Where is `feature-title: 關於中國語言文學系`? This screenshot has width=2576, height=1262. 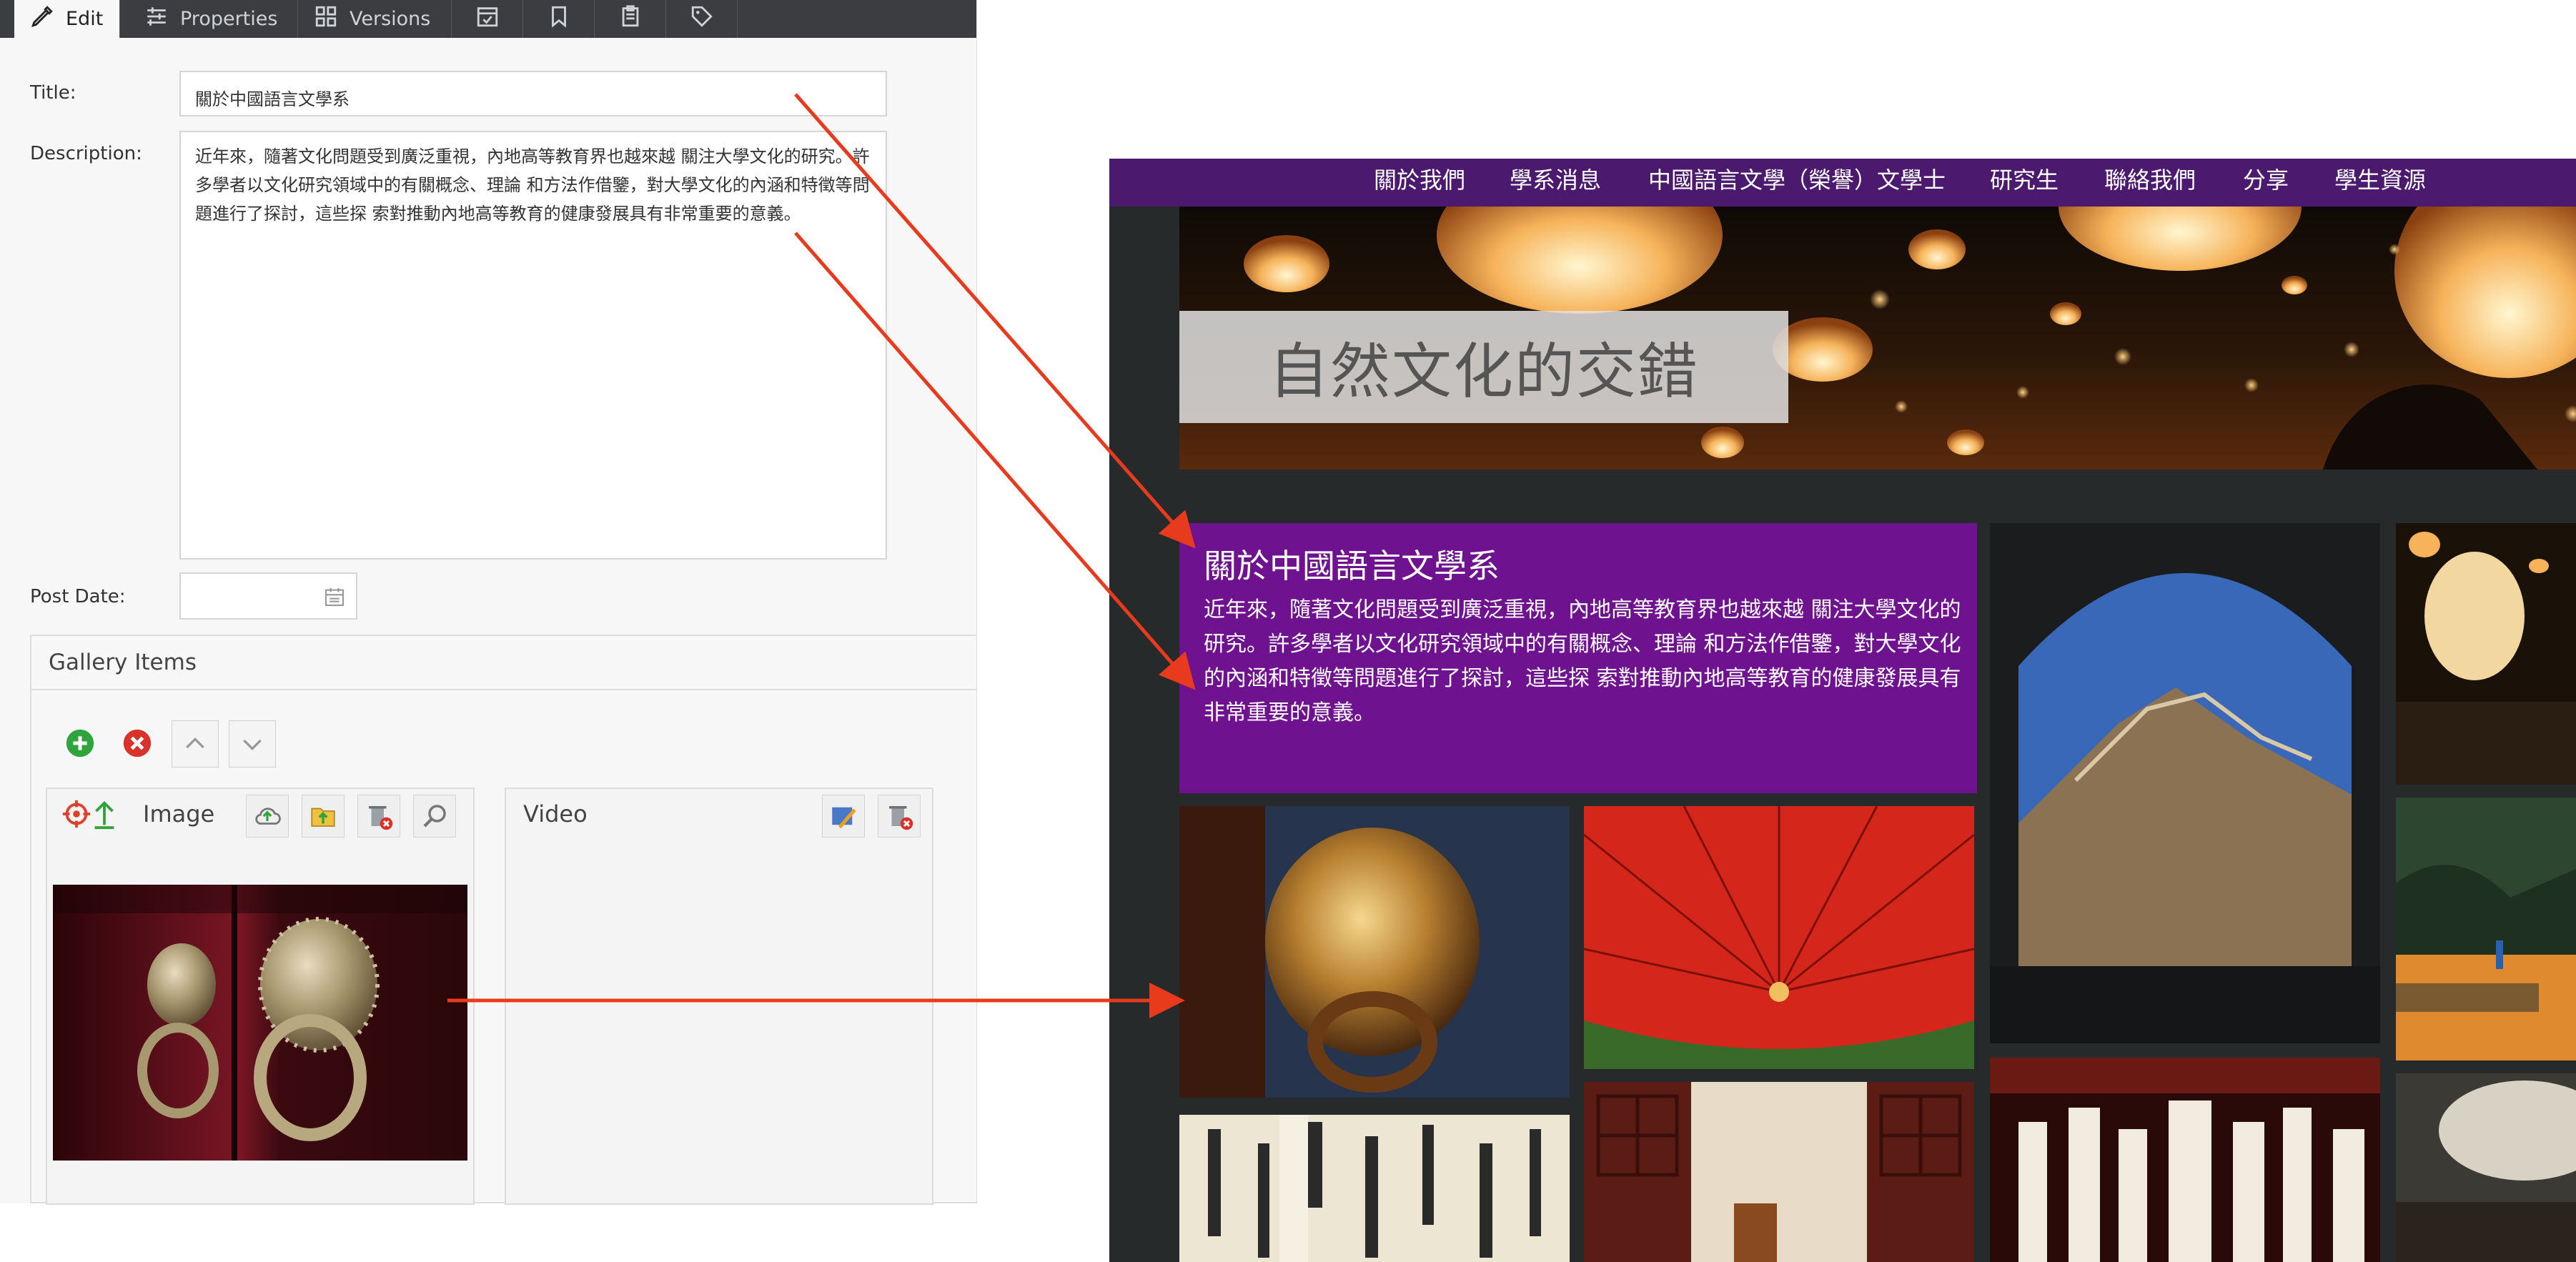 feature-title: 關於中國語言文學系 is located at coordinates (1352, 566).